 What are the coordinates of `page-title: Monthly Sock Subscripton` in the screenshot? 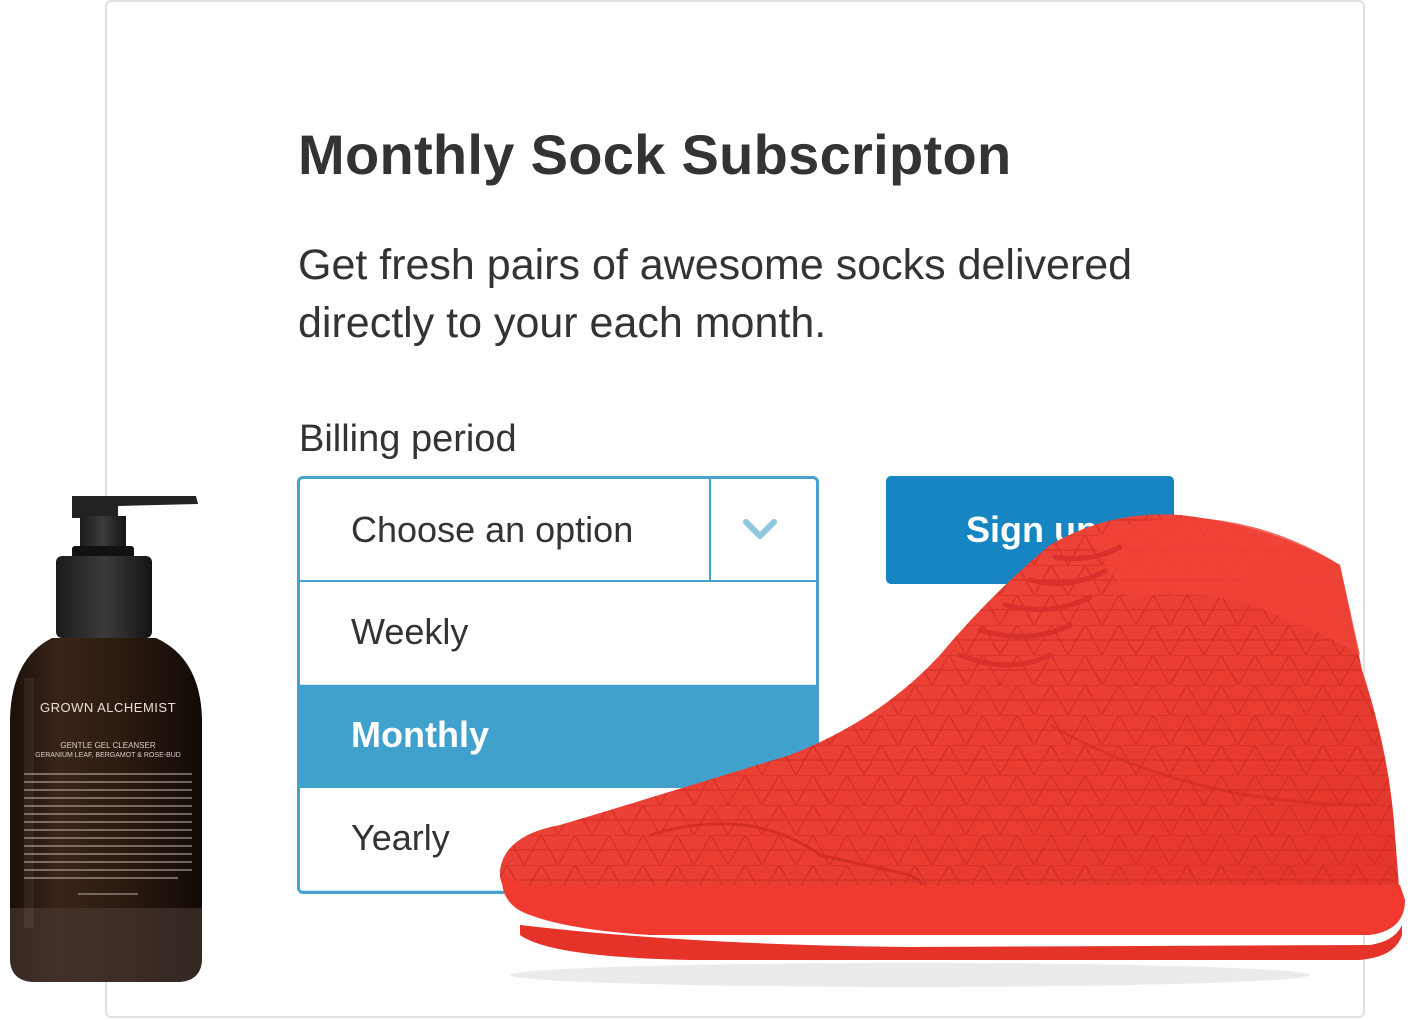 It's located at (655, 154).